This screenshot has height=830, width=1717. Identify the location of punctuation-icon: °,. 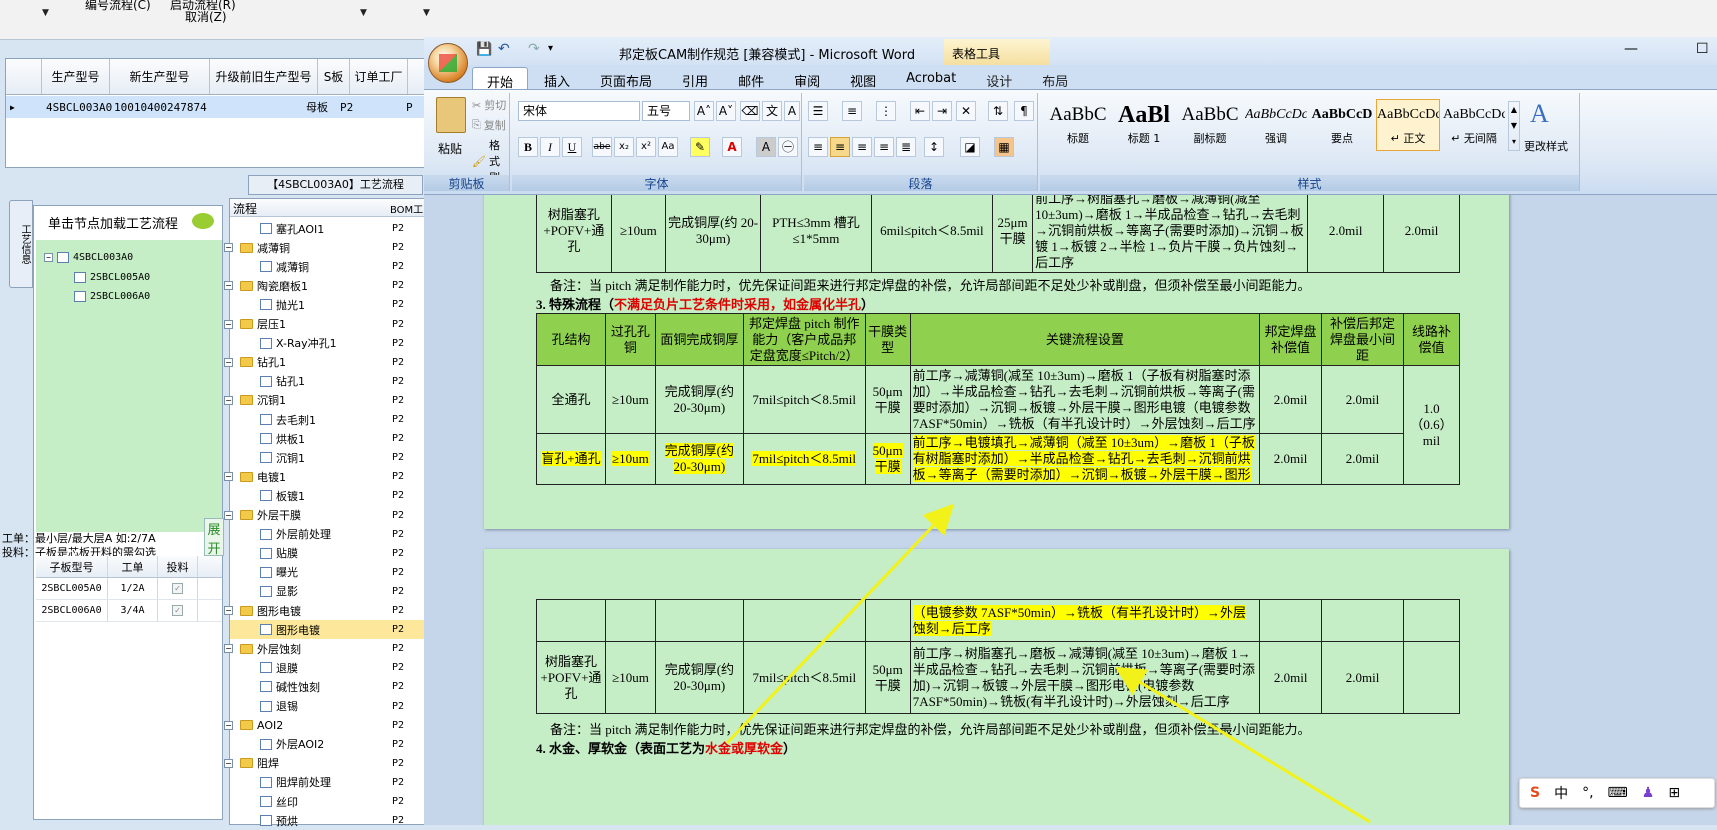
(1587, 793).